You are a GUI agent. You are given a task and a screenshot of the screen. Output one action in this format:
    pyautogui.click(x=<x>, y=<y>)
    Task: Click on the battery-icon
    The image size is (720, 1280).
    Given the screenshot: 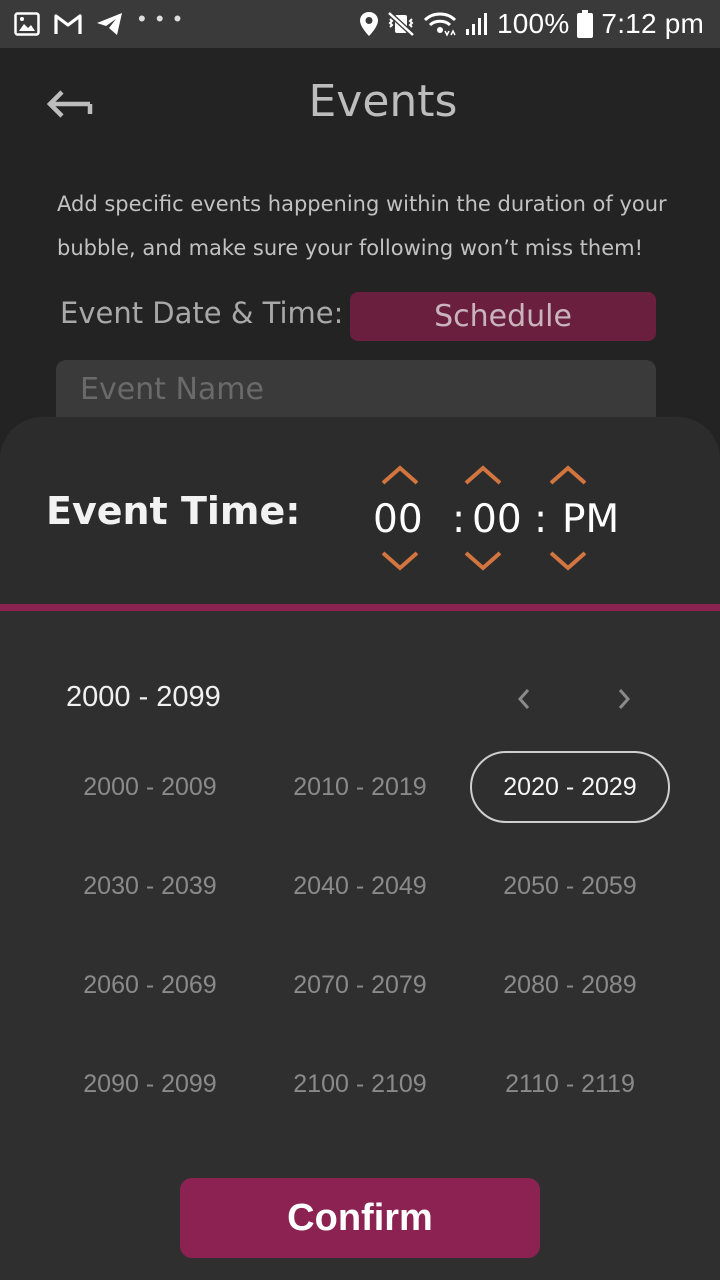 What is the action you would take?
    pyautogui.click(x=585, y=24)
    